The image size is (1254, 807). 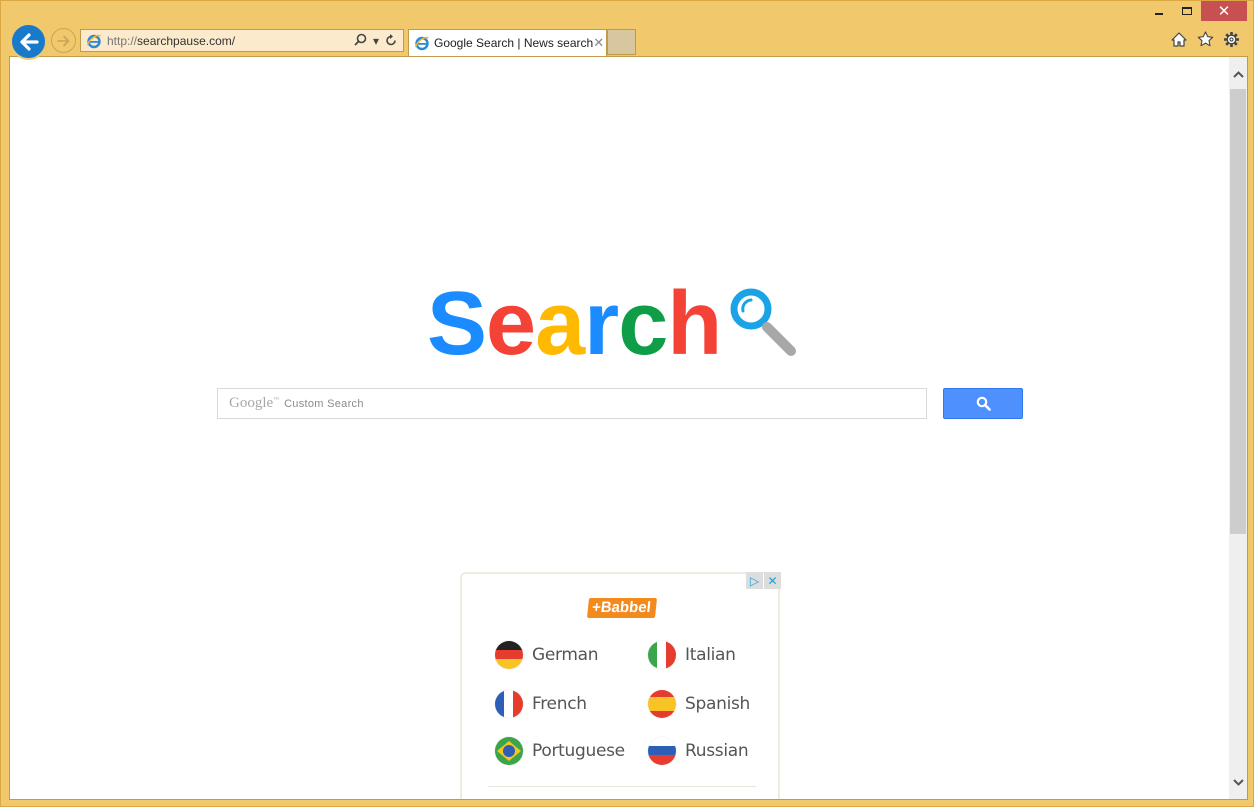 I want to click on forward-arrow-icon, so click(x=62, y=40).